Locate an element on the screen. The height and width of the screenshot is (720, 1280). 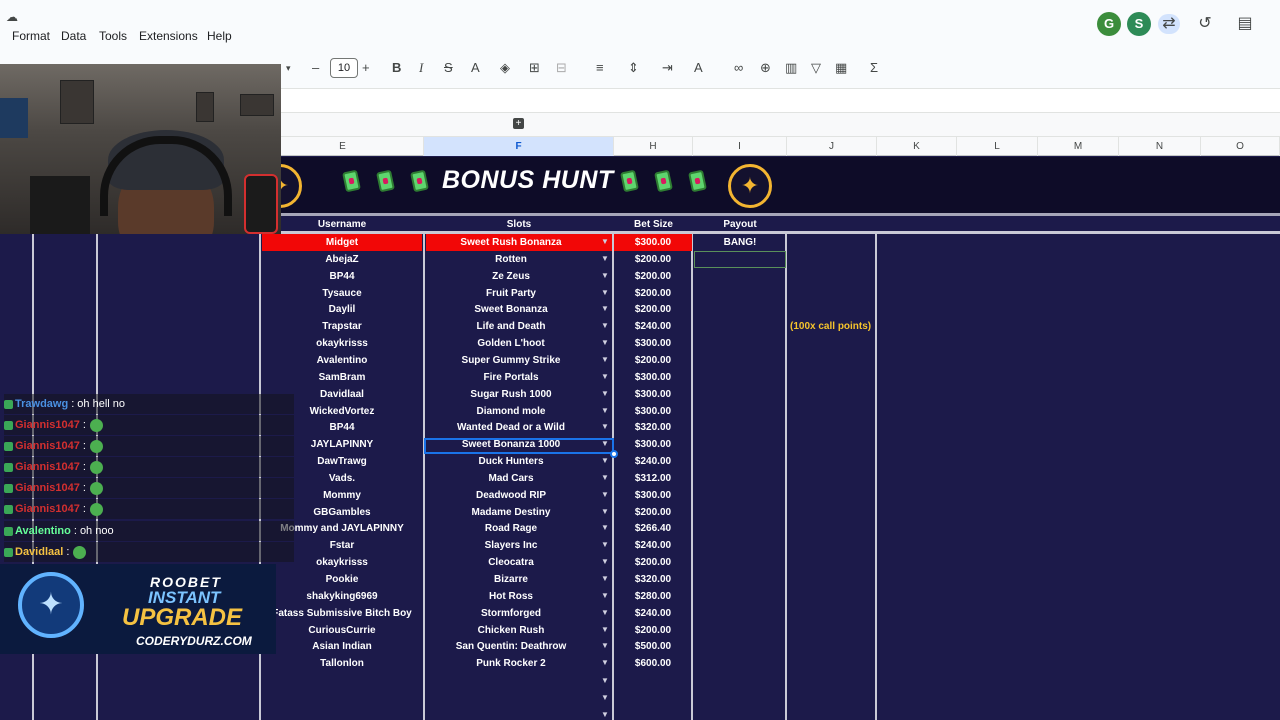
slot-cell: Fire Portals is located at coordinates (511, 377).